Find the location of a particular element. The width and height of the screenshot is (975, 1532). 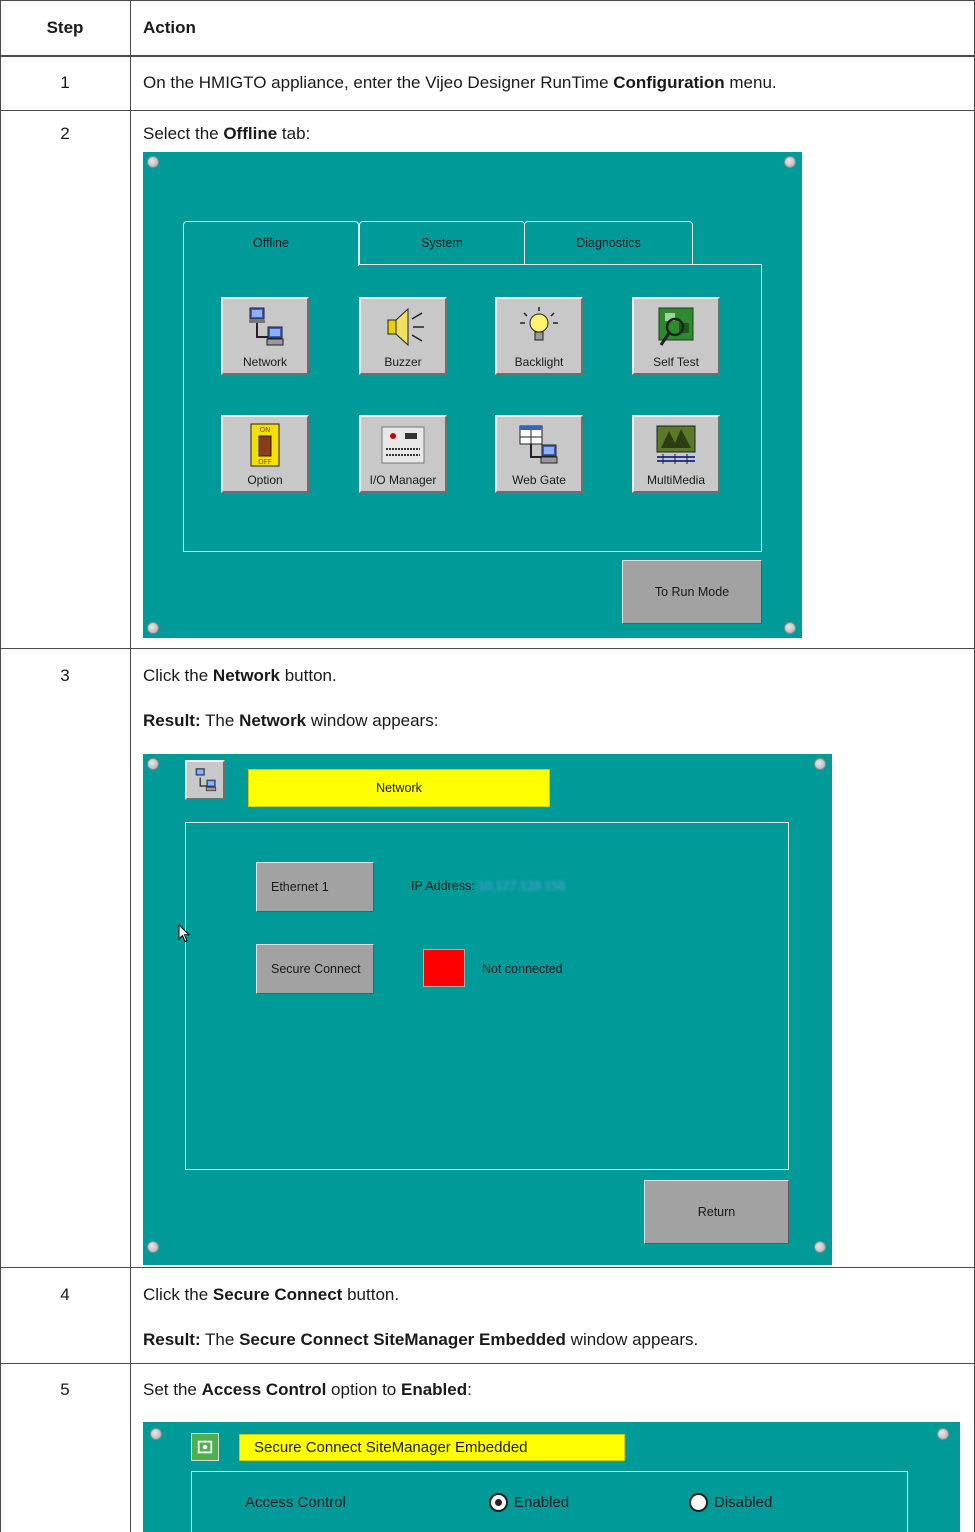

radio-disabled-label: Disabled is located at coordinates (743, 1502).